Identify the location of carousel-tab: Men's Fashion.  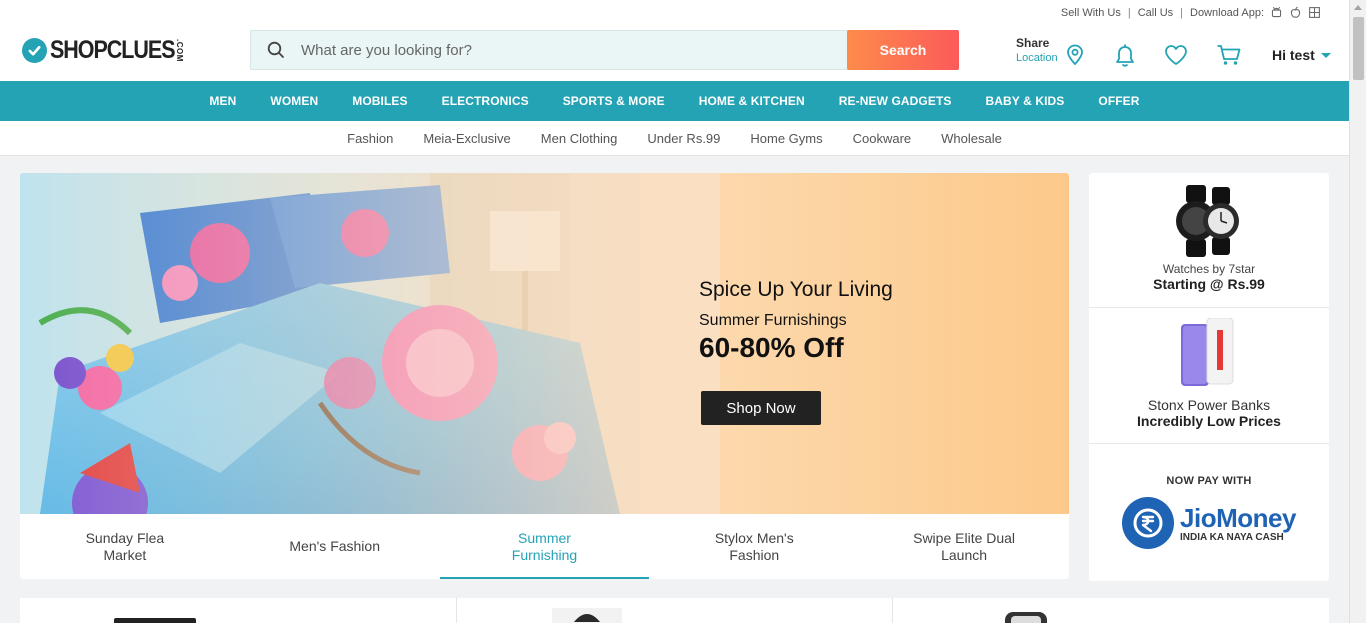
(335, 546).